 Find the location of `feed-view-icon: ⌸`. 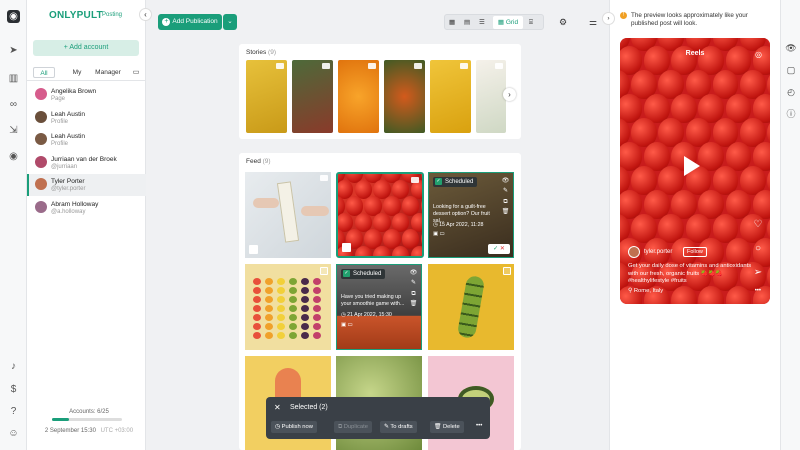

feed-view-icon: ⌸ is located at coordinates (531, 23).